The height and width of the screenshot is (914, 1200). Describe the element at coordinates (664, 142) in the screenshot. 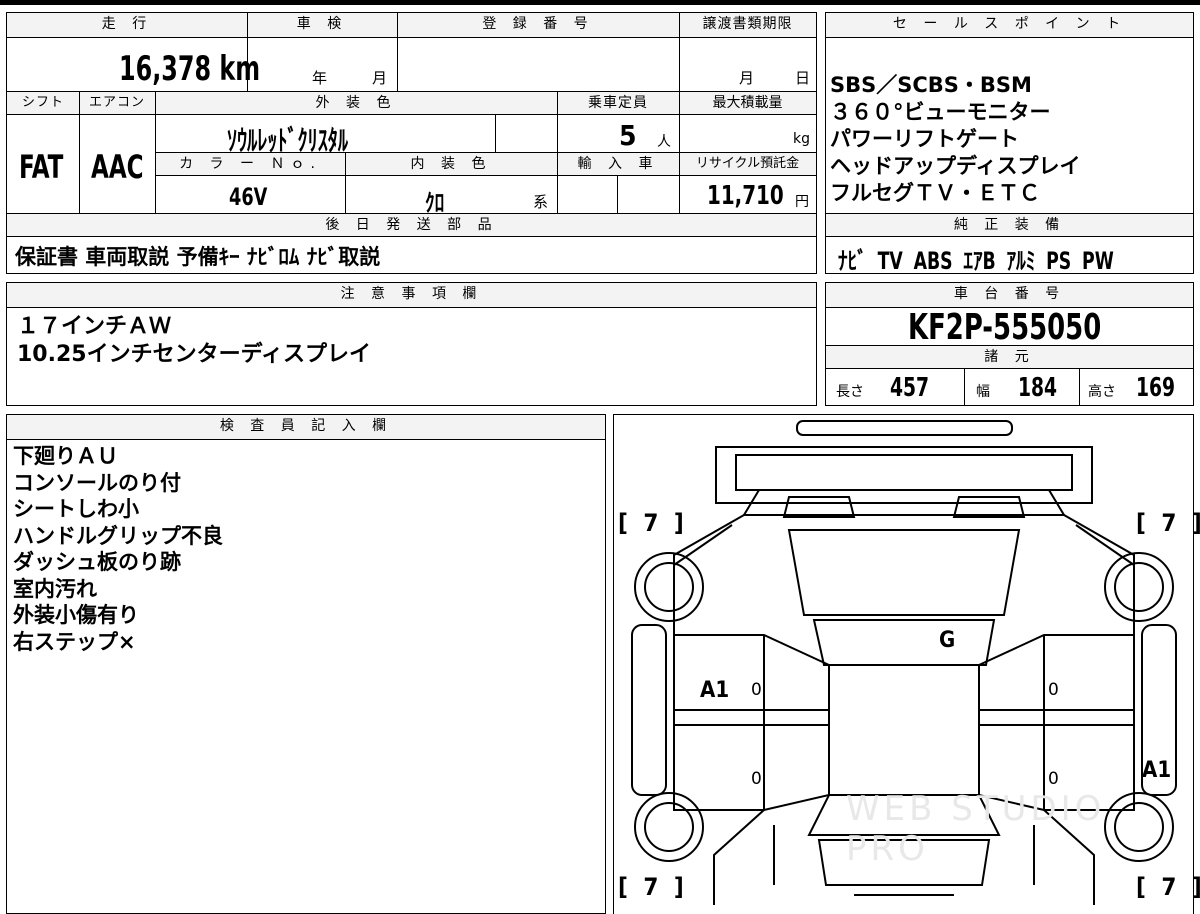

I see `capacity-unit: 人` at that location.